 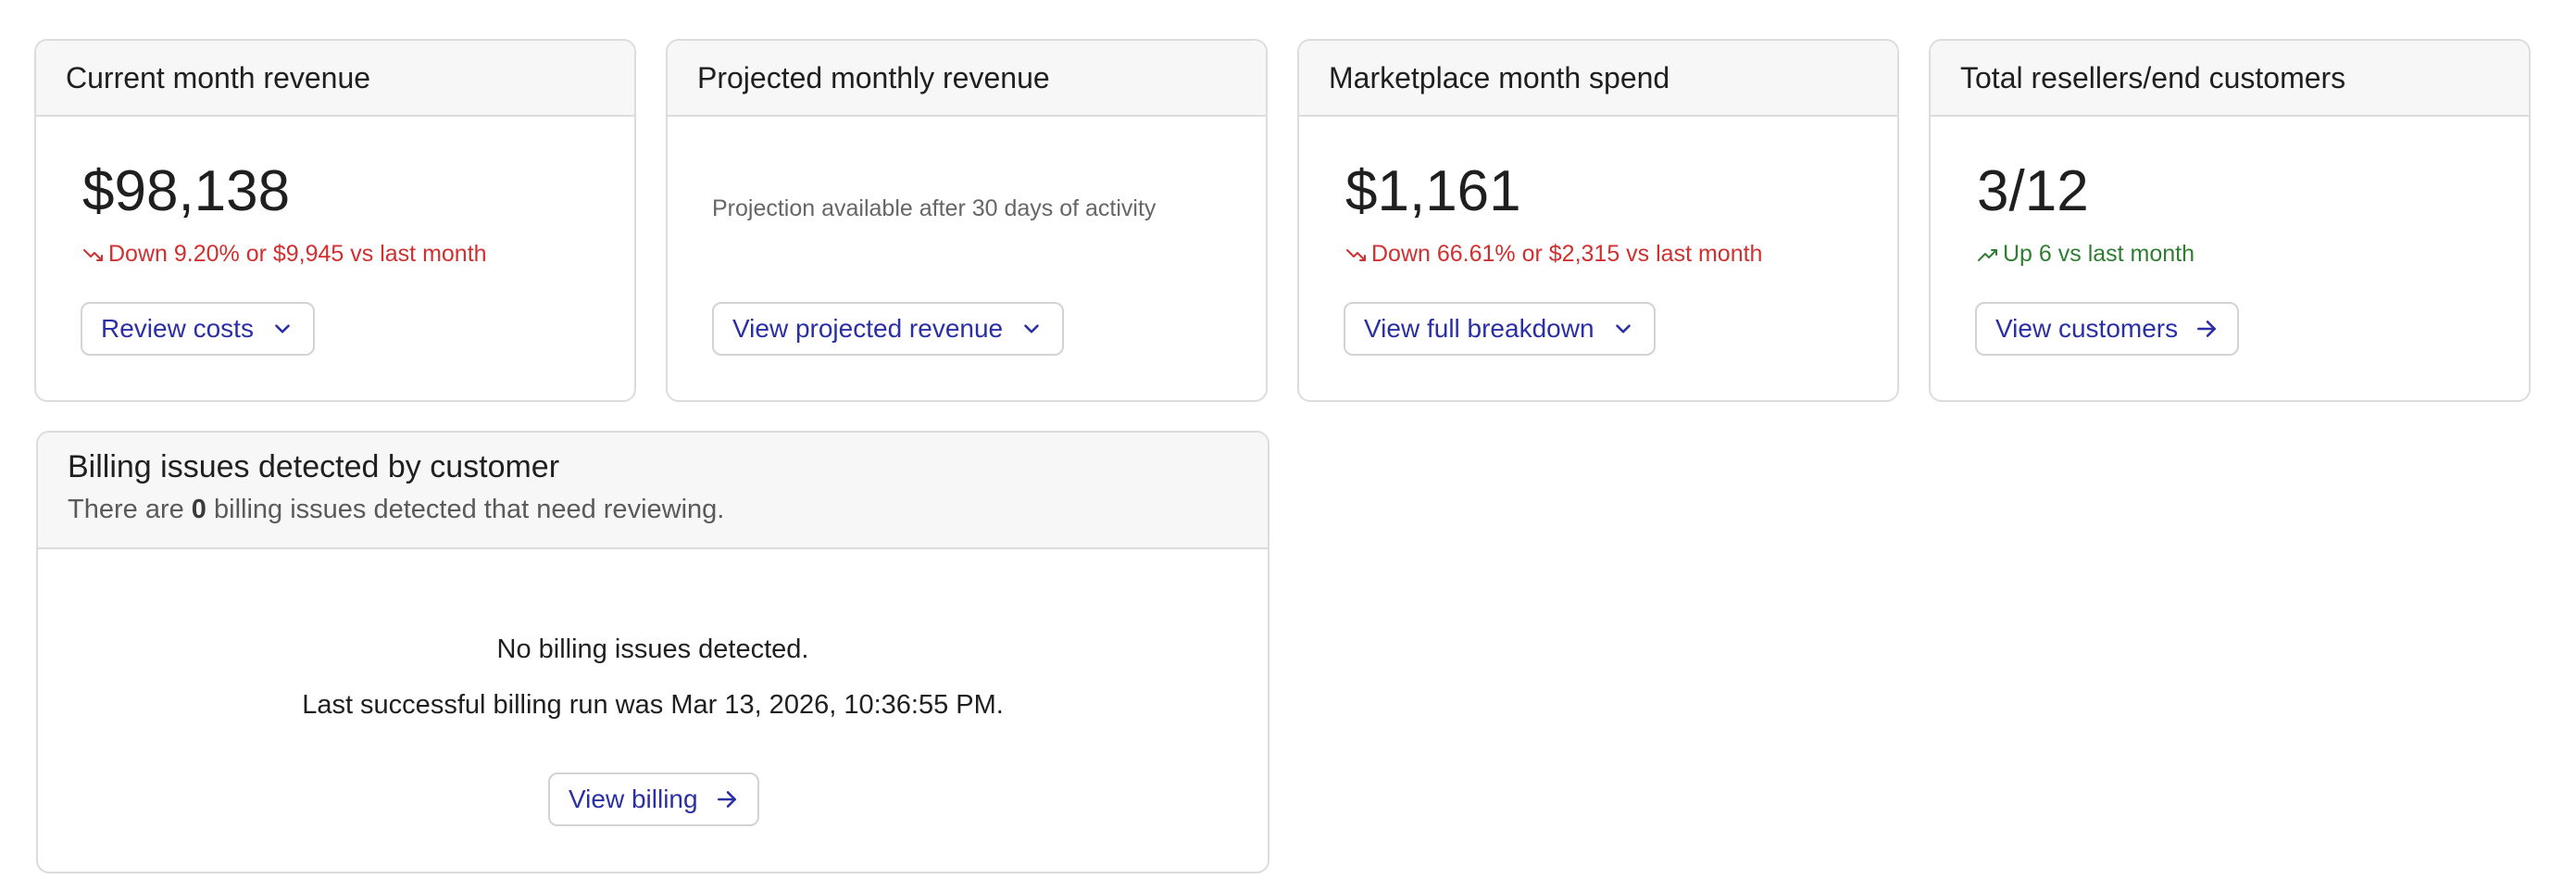 What do you see at coordinates (2099, 254) in the screenshot?
I see `trend-text: Up 6 vs last month` at bounding box center [2099, 254].